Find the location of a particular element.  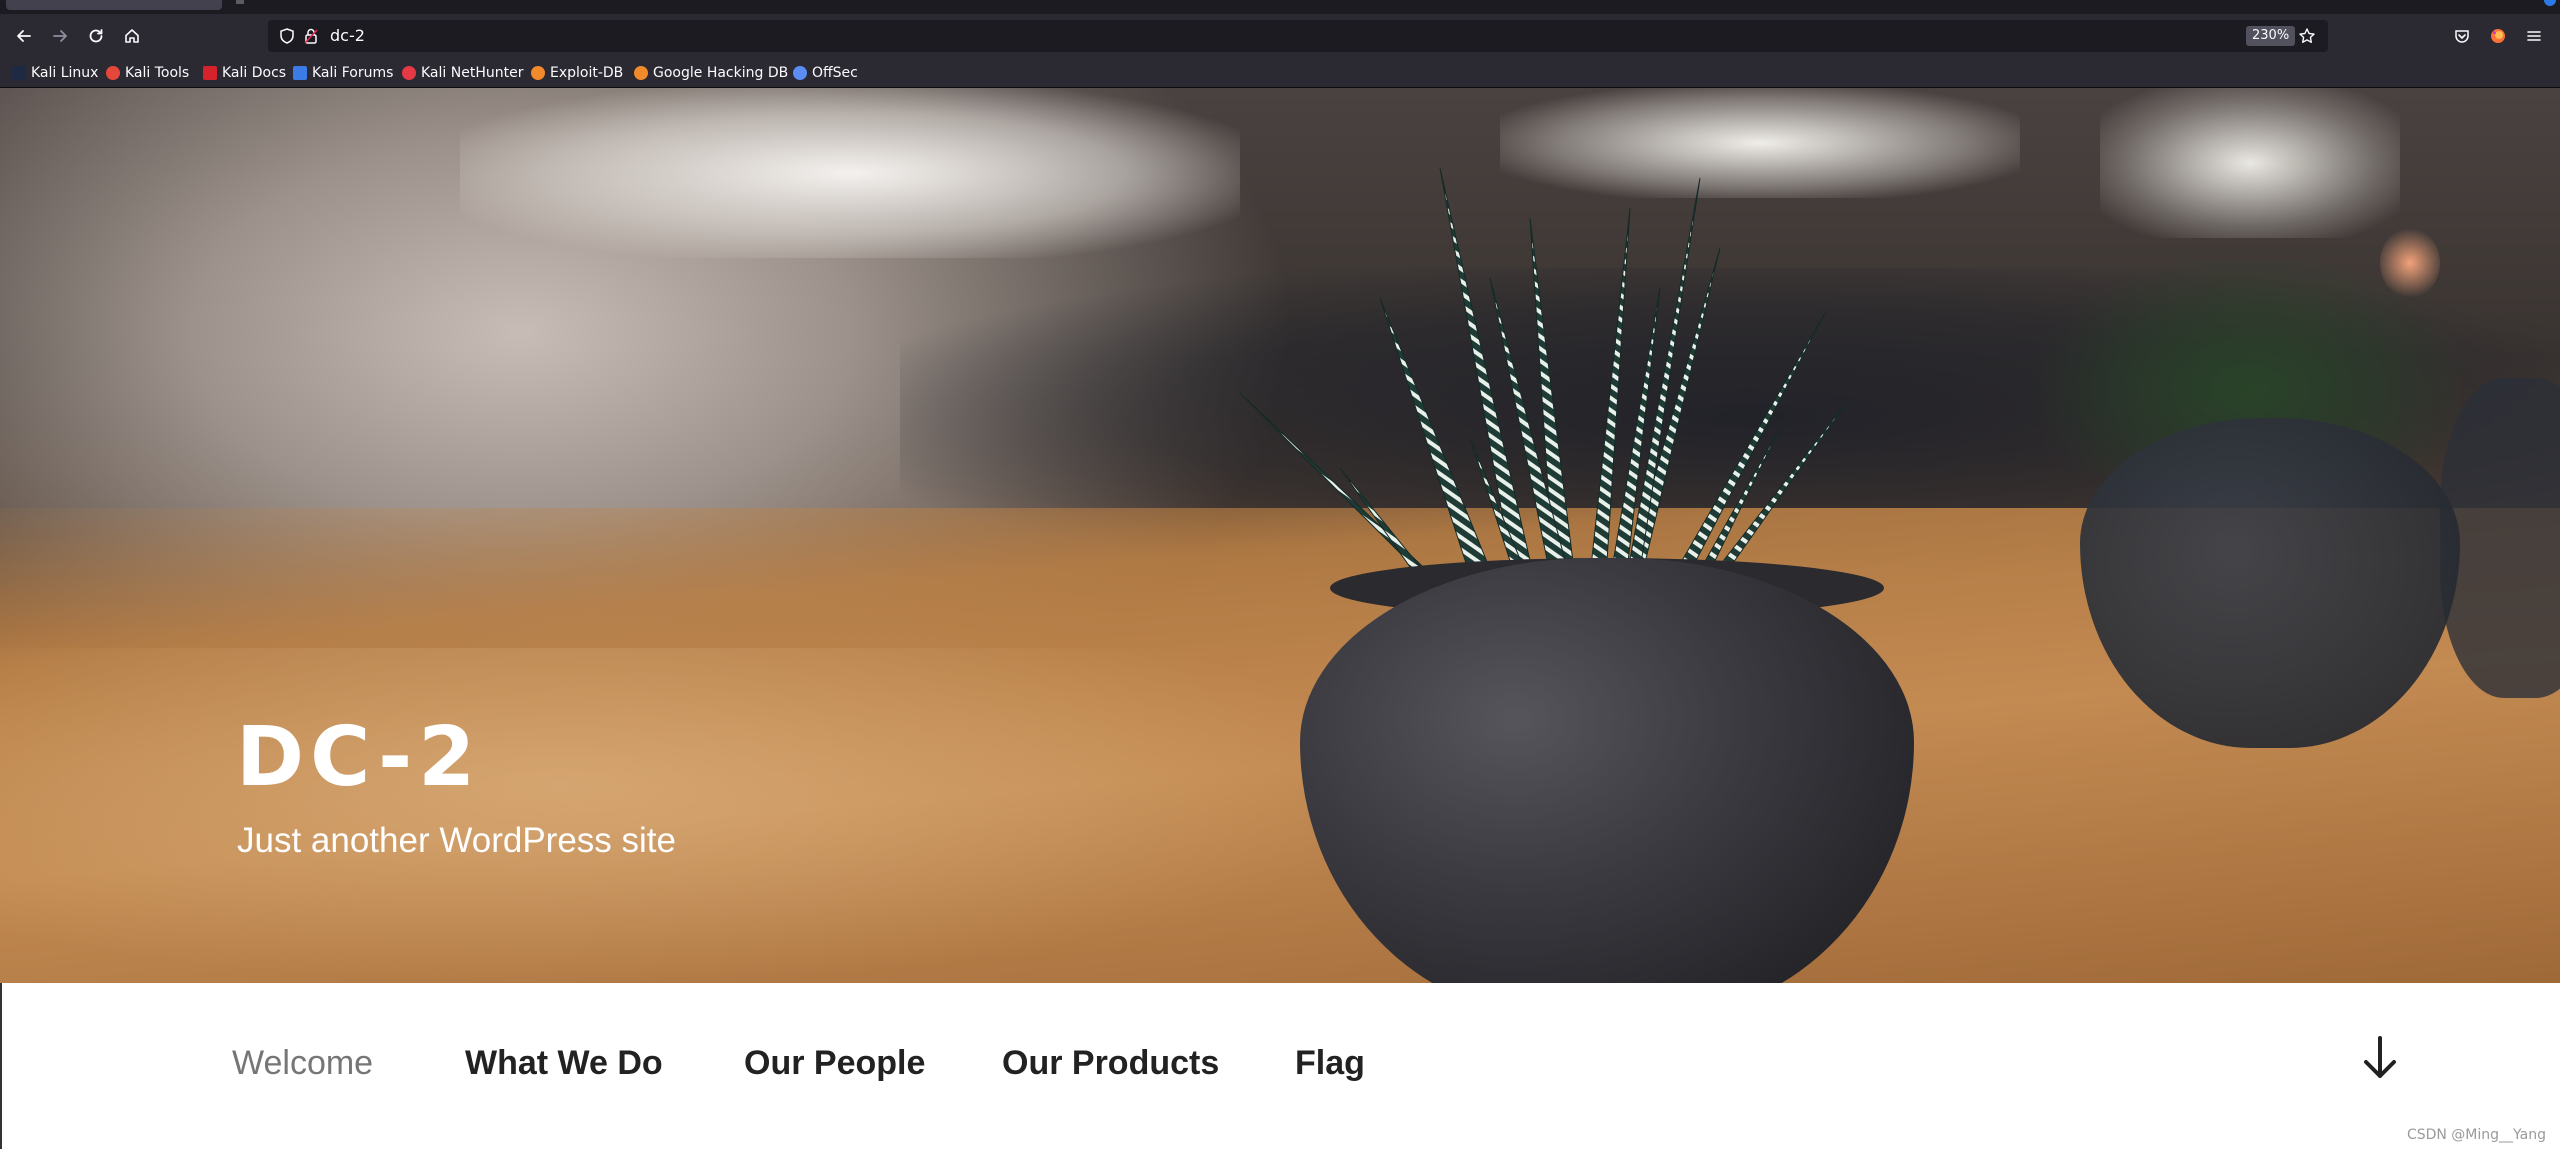

pocket-icon is located at coordinates (2462, 36).